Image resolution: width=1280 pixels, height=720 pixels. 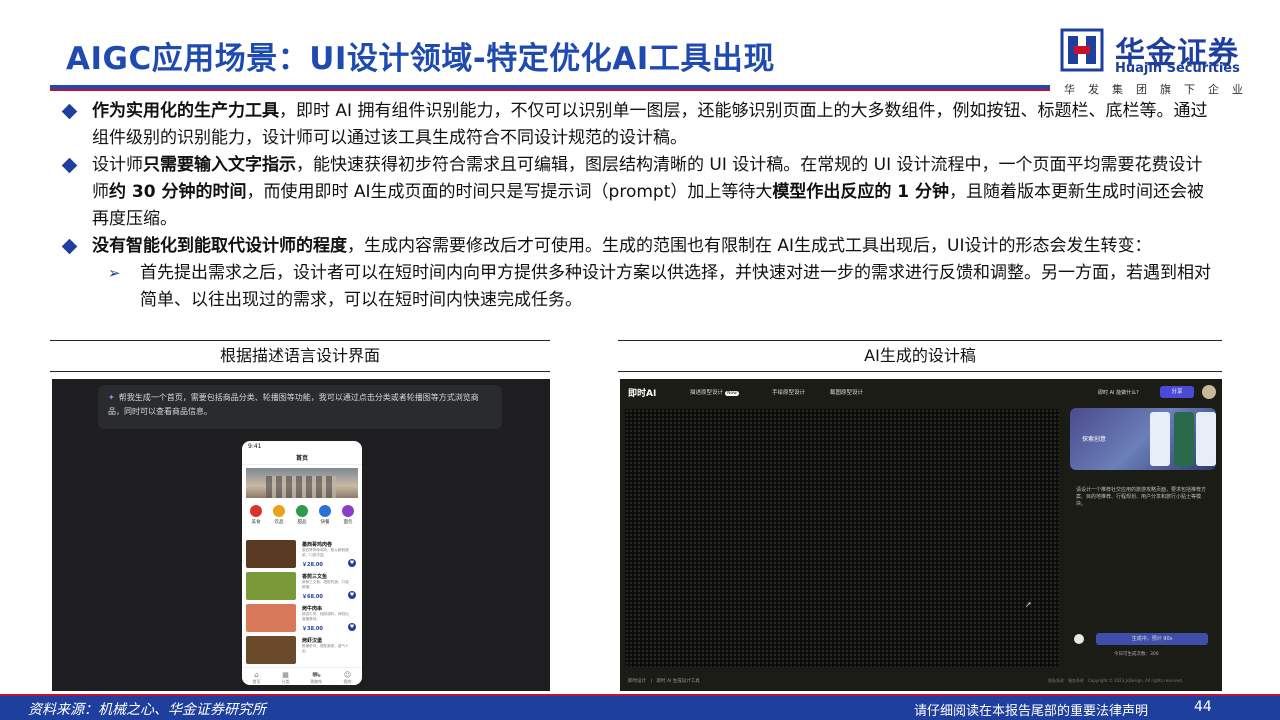 What do you see at coordinates (147, 710) in the screenshot?
I see `source-note: 资料来源：机械之心、华金证券研究所` at bounding box center [147, 710].